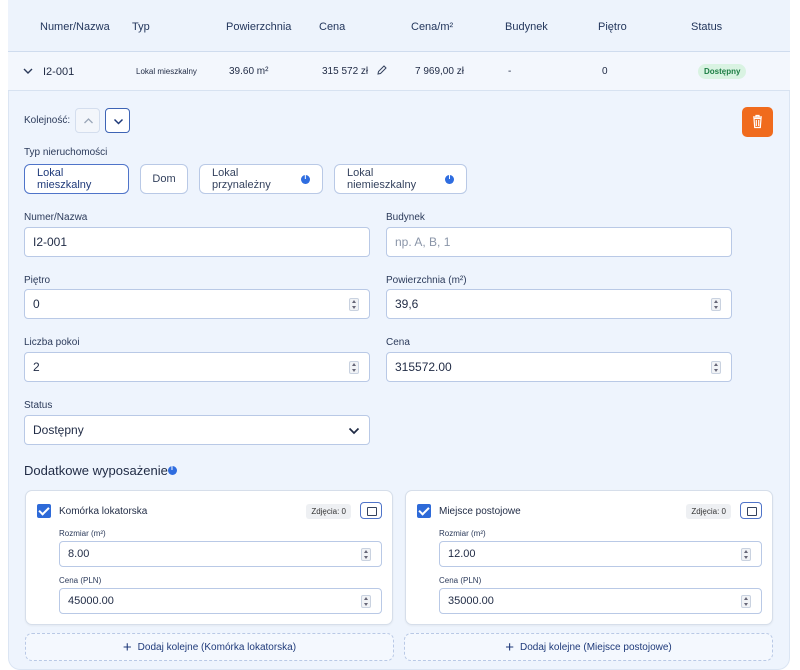 The width and height of the screenshot is (800, 670). Describe the element at coordinates (37, 280) in the screenshot. I see `pietro-label: Piętro` at that location.